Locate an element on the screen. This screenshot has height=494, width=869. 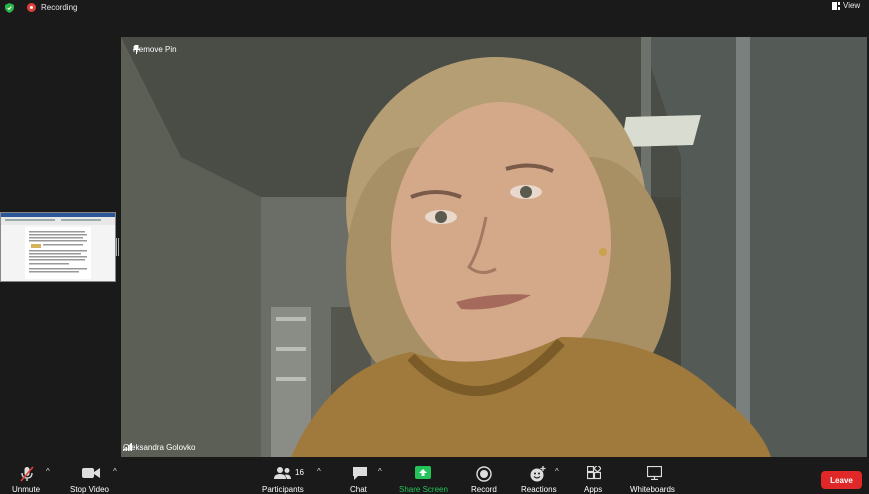
shared-screen-thumbnail is located at coordinates (58, 247).